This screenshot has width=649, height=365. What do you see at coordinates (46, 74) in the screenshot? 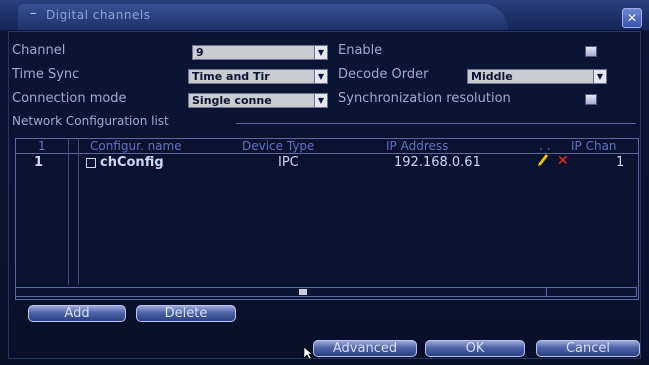
I see `time-sync-label: Time Sync` at bounding box center [46, 74].